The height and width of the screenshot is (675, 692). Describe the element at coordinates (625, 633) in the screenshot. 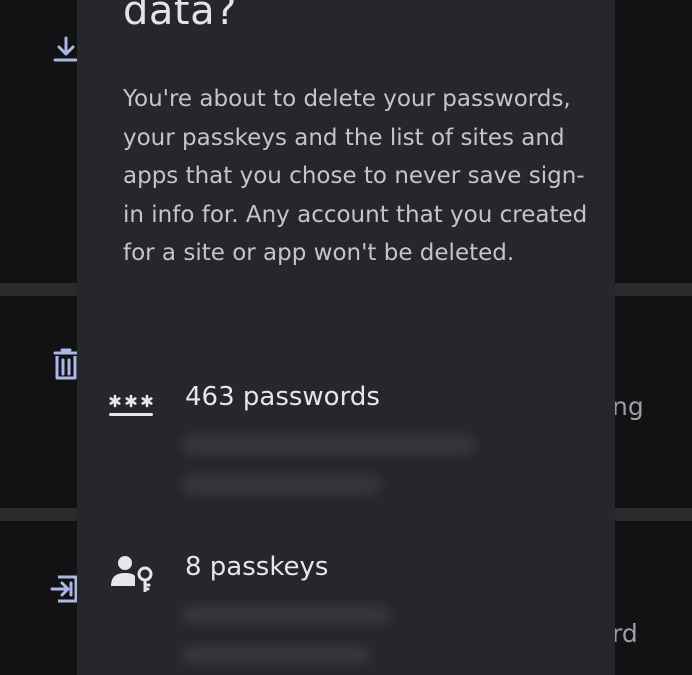

I see `background-label-fragment: rd` at that location.